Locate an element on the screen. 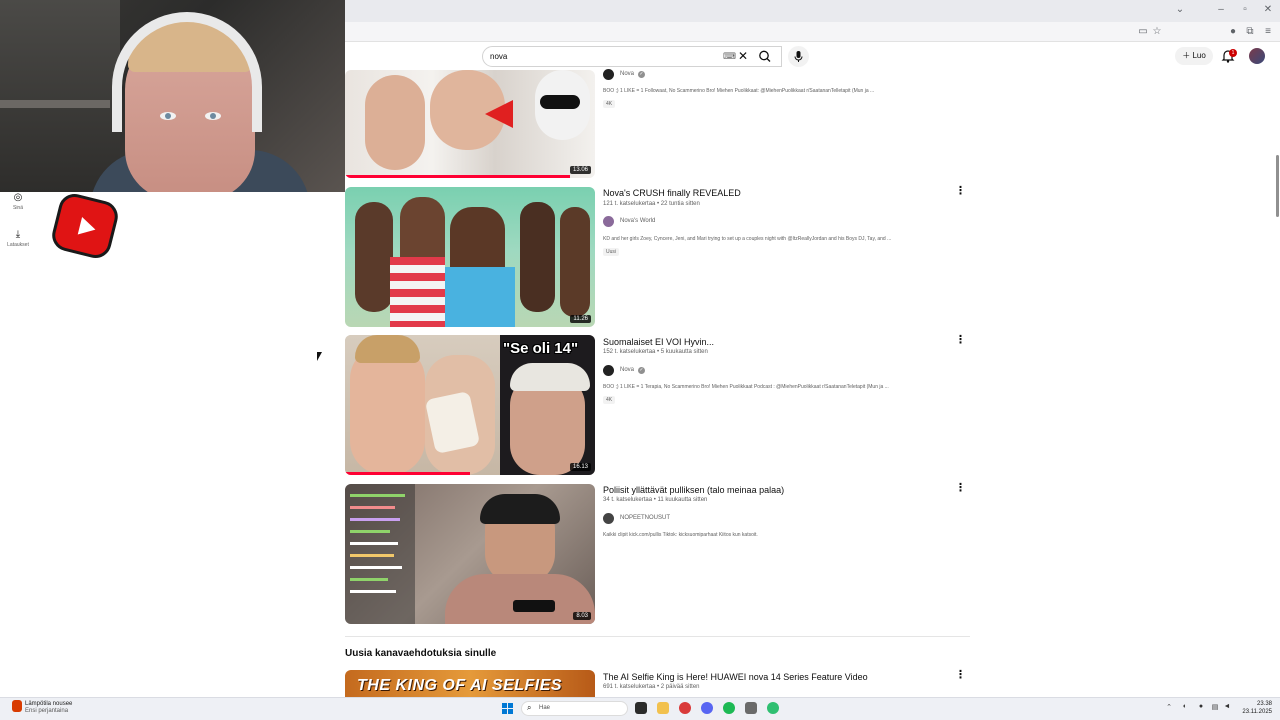 The image size is (1280, 720). weather-widget: Lämpötila nousee Ensi perjantaina is located at coordinates (48, 708).